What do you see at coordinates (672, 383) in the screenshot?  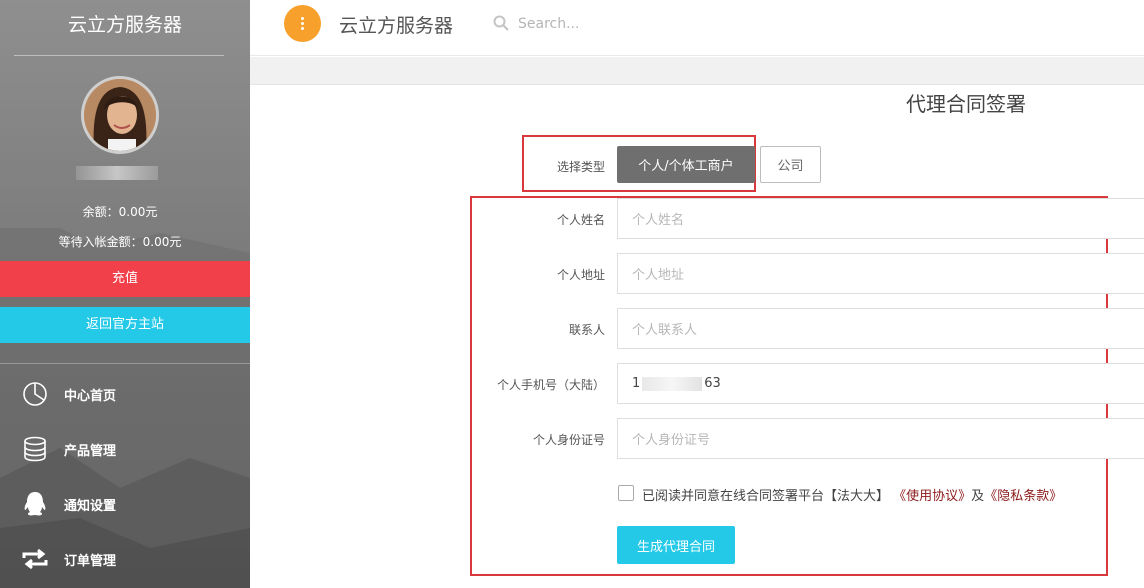 I see `phone-masked` at bounding box center [672, 383].